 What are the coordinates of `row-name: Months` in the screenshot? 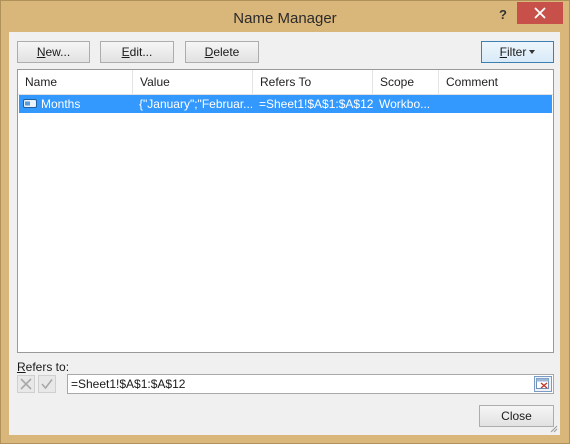 It's located at (61, 104).